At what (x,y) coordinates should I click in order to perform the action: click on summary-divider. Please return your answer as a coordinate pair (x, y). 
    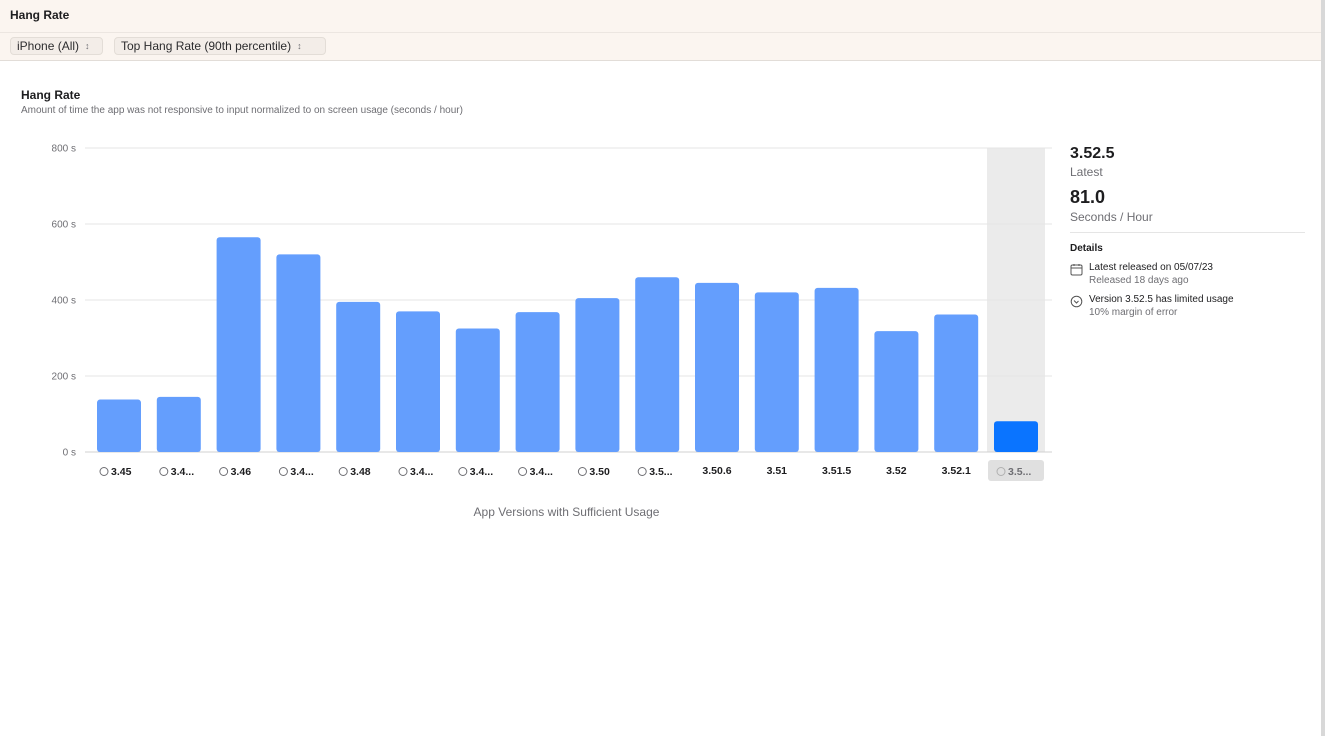
    Looking at the image, I should click on (1187, 232).